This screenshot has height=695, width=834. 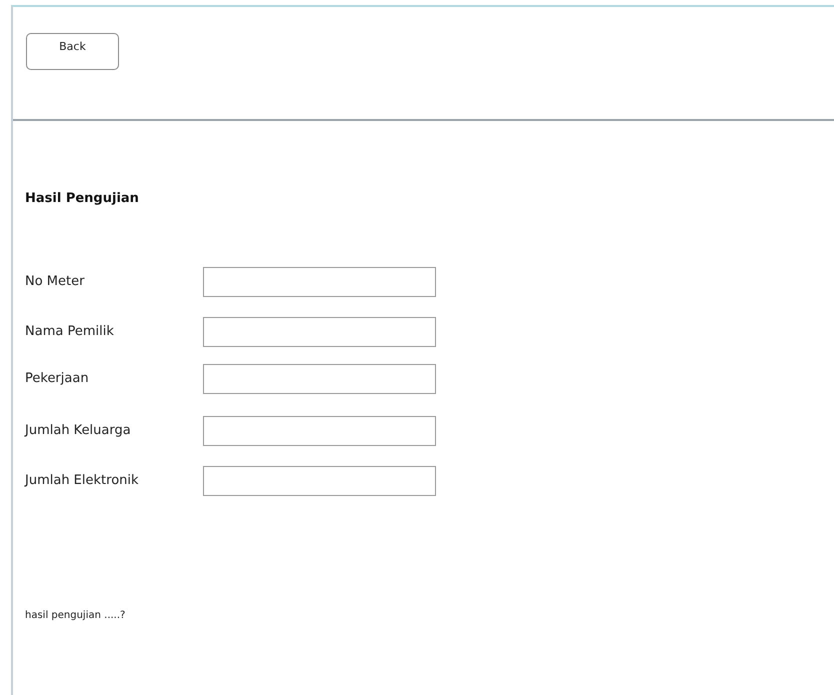 What do you see at coordinates (72, 51) in the screenshot?
I see `back-button: Back` at bounding box center [72, 51].